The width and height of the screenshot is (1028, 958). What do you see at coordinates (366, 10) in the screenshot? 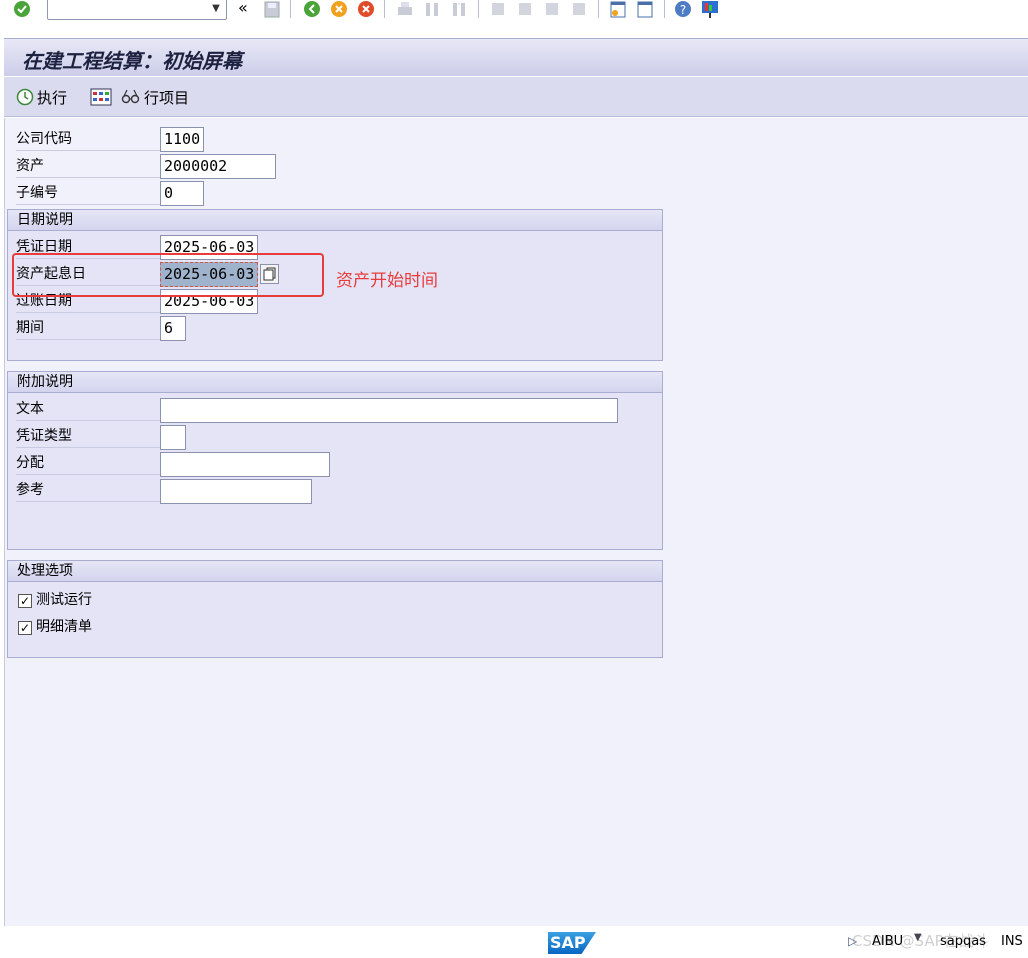
I see `cancel-icon` at bounding box center [366, 10].